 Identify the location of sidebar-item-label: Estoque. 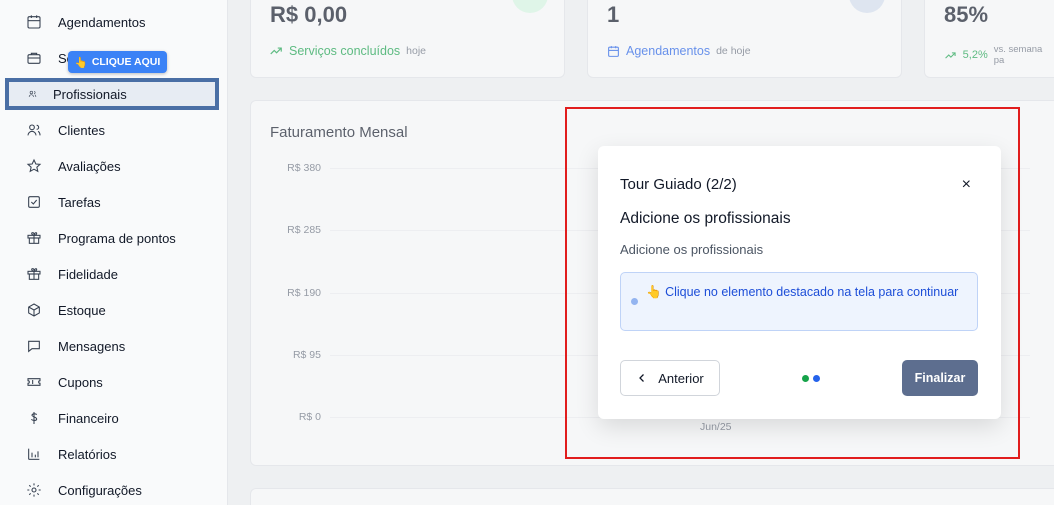
(82, 310).